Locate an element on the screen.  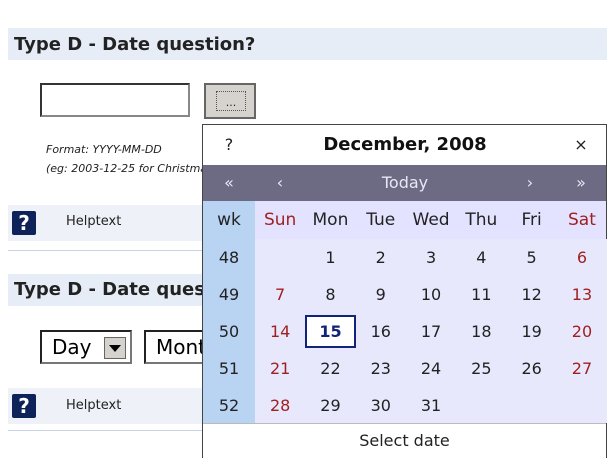
chevron-down-icon is located at coordinates (115, 348).